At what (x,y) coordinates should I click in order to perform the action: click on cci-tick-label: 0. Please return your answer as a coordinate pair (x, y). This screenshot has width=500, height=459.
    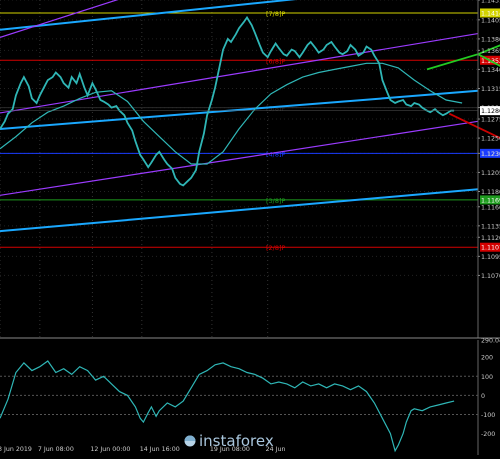
    Looking at the image, I should click on (483, 396).